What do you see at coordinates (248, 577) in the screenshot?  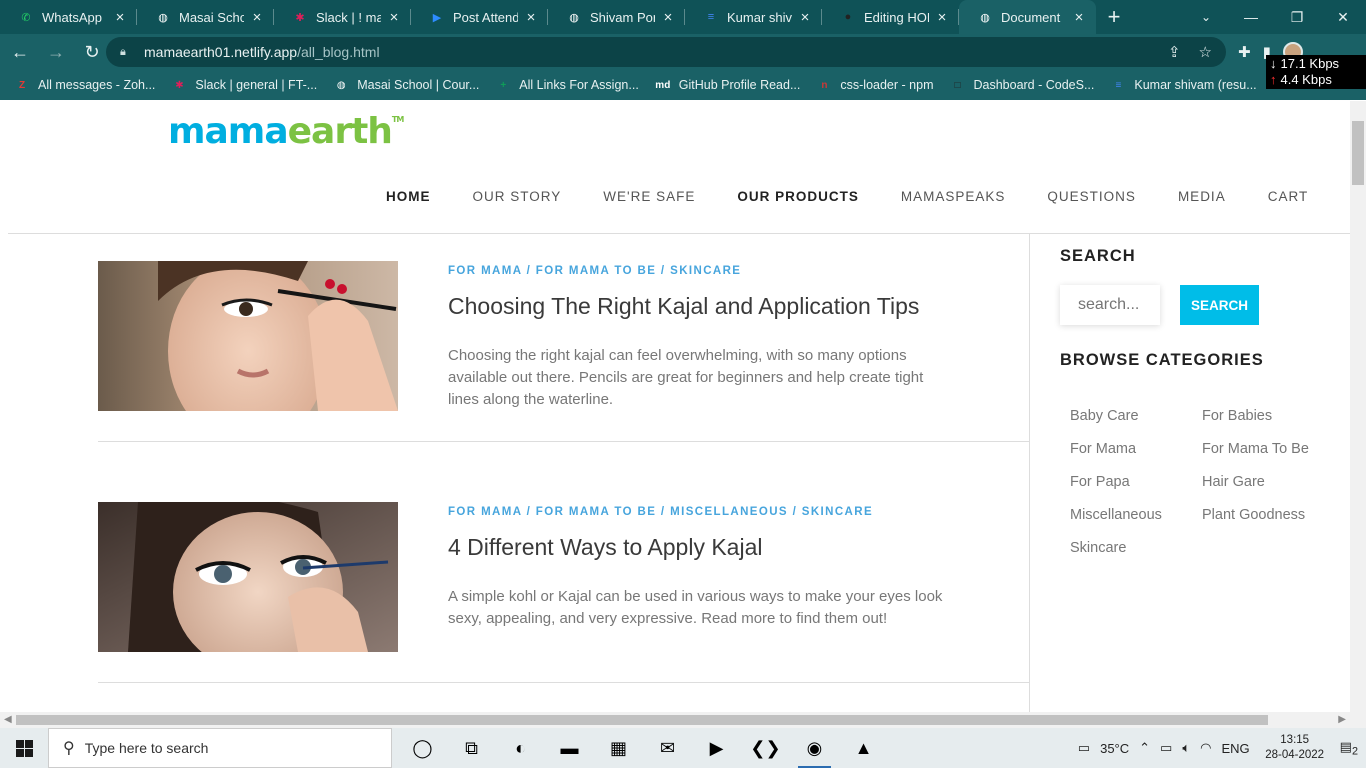 I see `post-thumbnail-kajal-eyes` at bounding box center [248, 577].